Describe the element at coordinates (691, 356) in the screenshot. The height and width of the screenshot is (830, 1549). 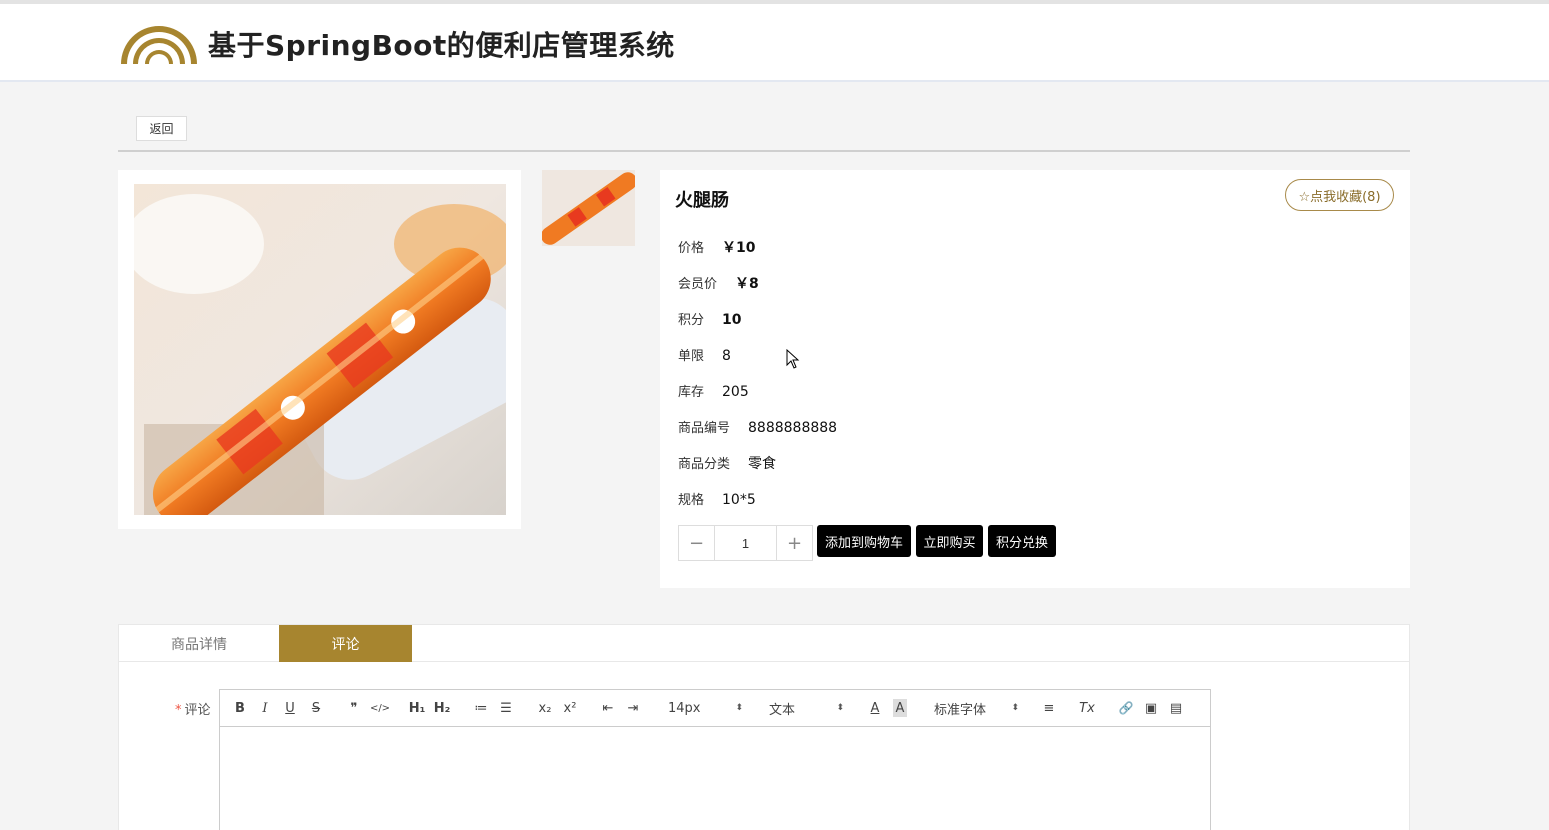
I see `field-label: 单限` at that location.